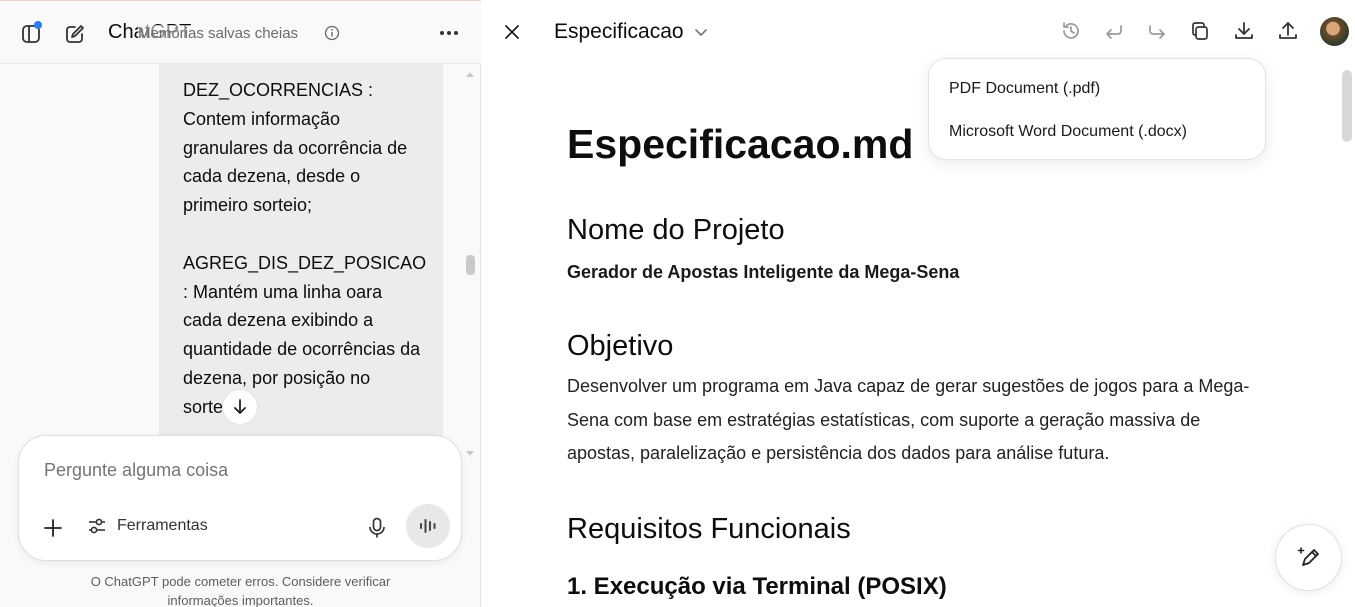  I want to click on more-icon, so click(449, 33).